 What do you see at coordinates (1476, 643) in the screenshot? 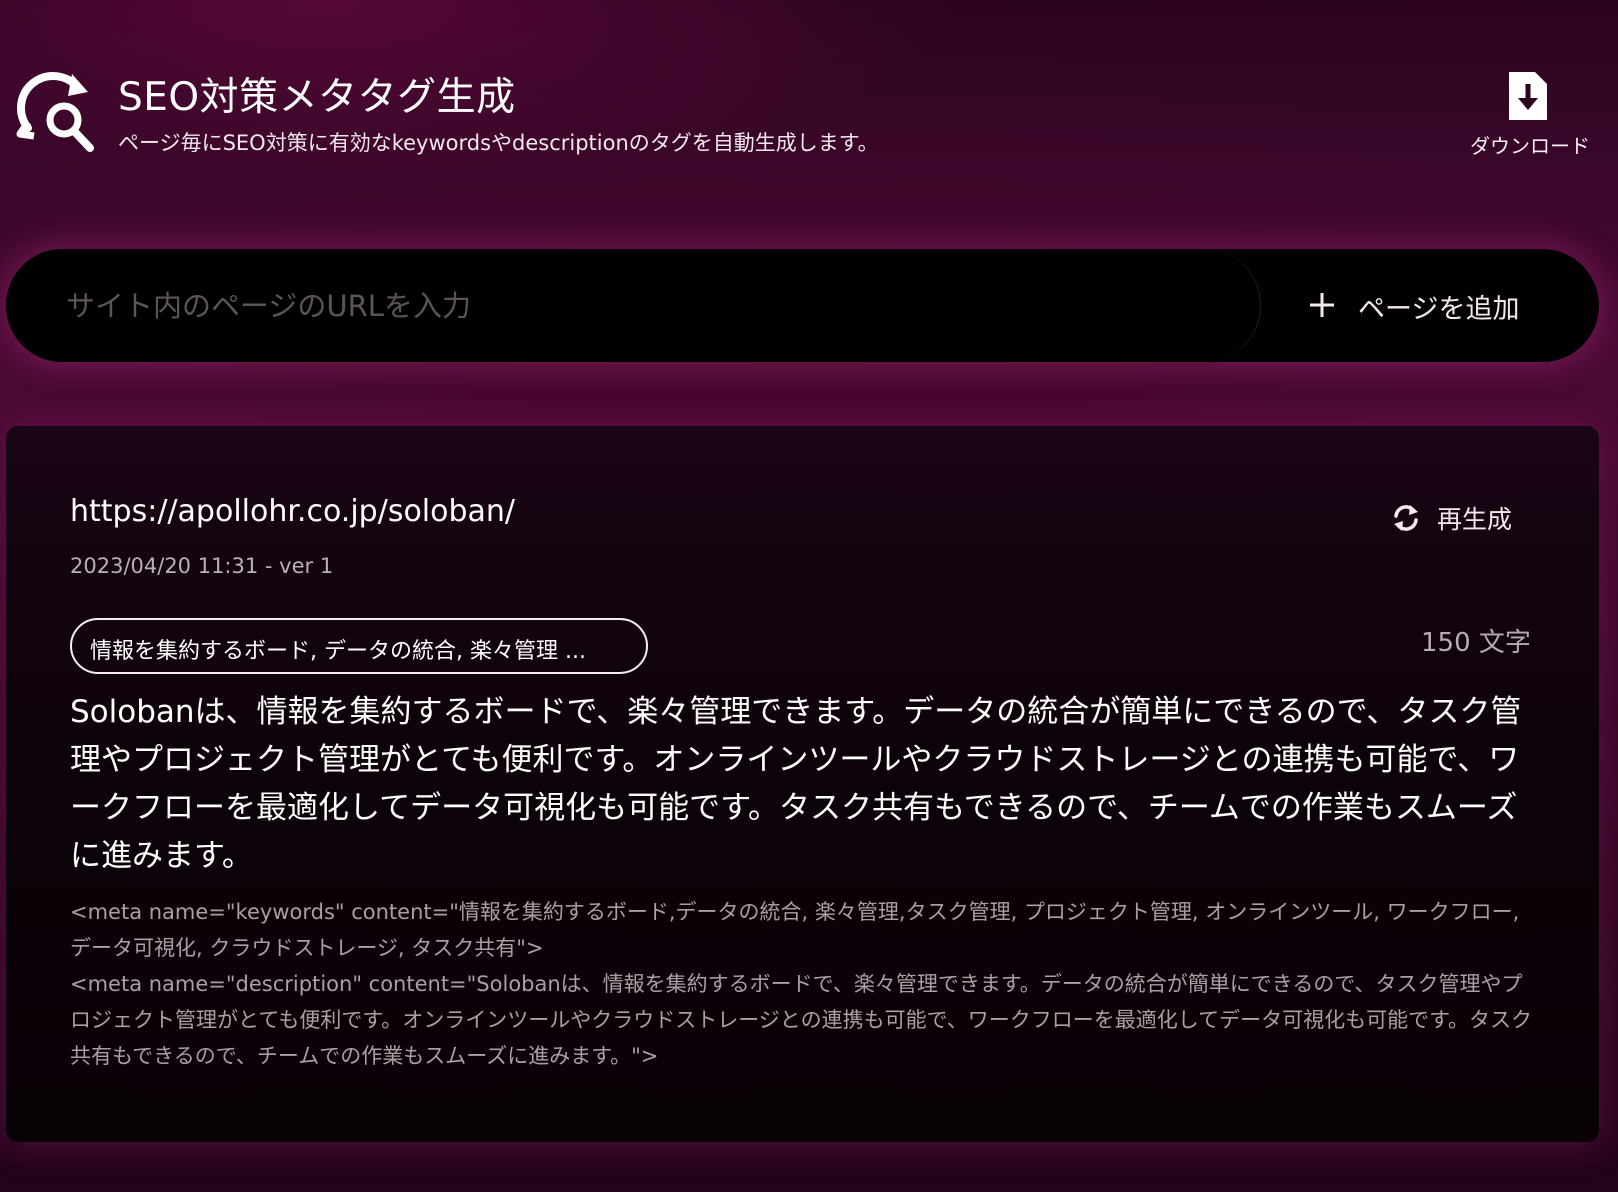
I see `character-count: 150 文字` at bounding box center [1476, 643].